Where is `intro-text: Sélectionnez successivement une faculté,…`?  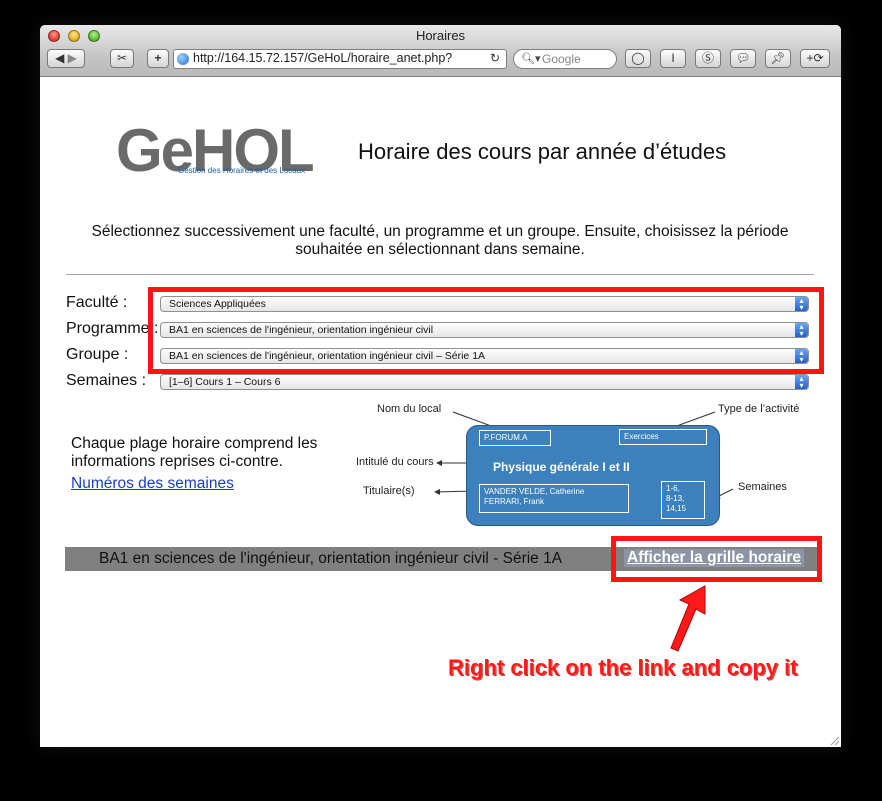 intro-text: Sélectionnez successivement une faculté,… is located at coordinates (440, 240).